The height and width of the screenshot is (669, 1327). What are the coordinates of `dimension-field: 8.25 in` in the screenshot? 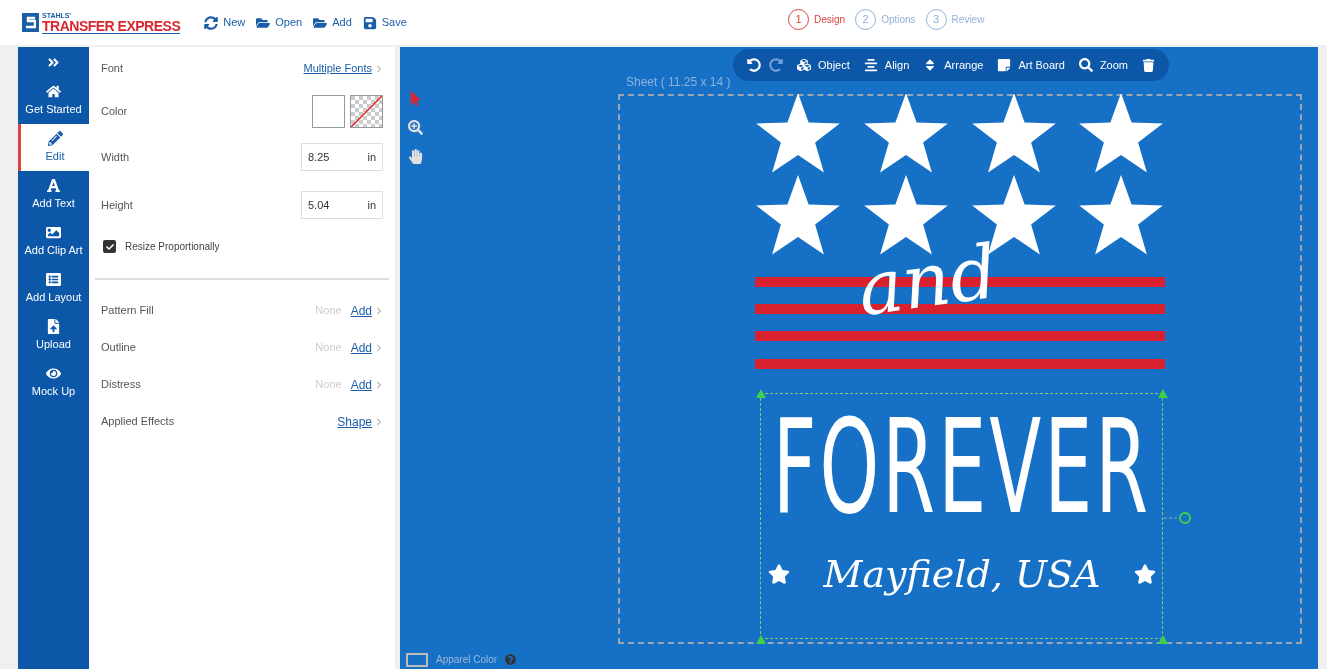 It's located at (342, 157).